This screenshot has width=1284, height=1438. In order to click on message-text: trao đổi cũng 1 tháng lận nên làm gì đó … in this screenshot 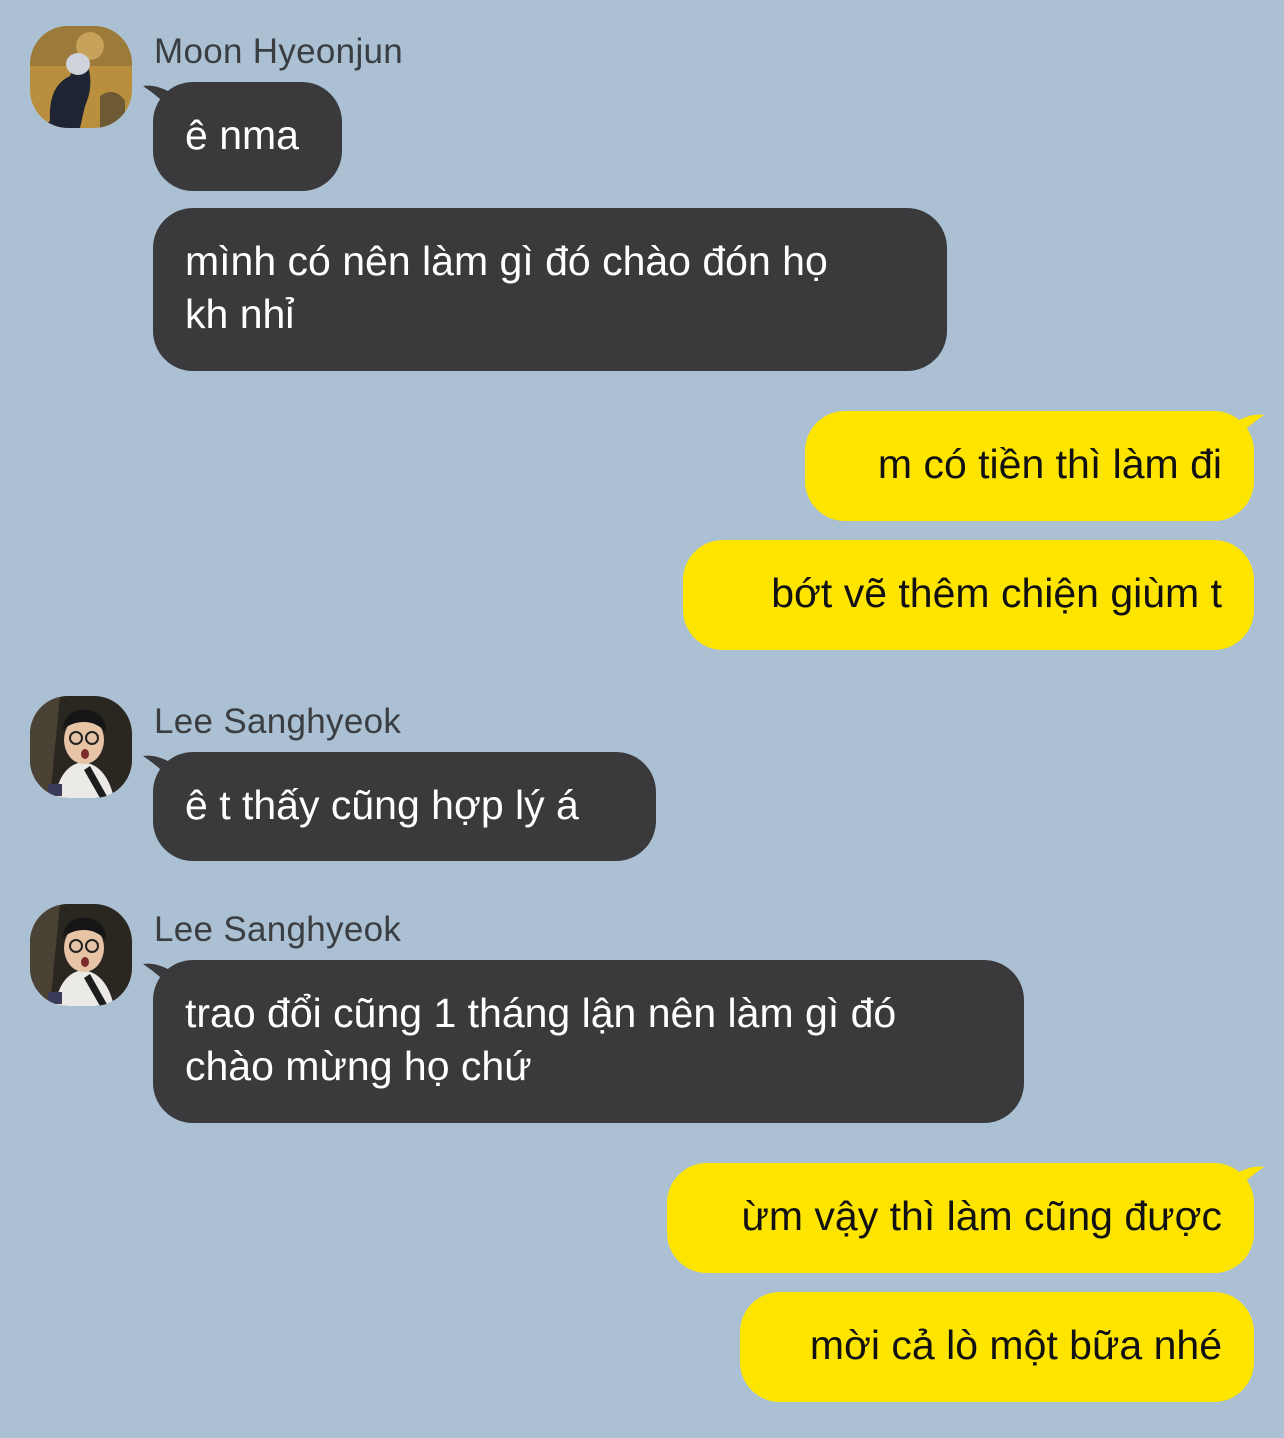, I will do `click(541, 1039)`.